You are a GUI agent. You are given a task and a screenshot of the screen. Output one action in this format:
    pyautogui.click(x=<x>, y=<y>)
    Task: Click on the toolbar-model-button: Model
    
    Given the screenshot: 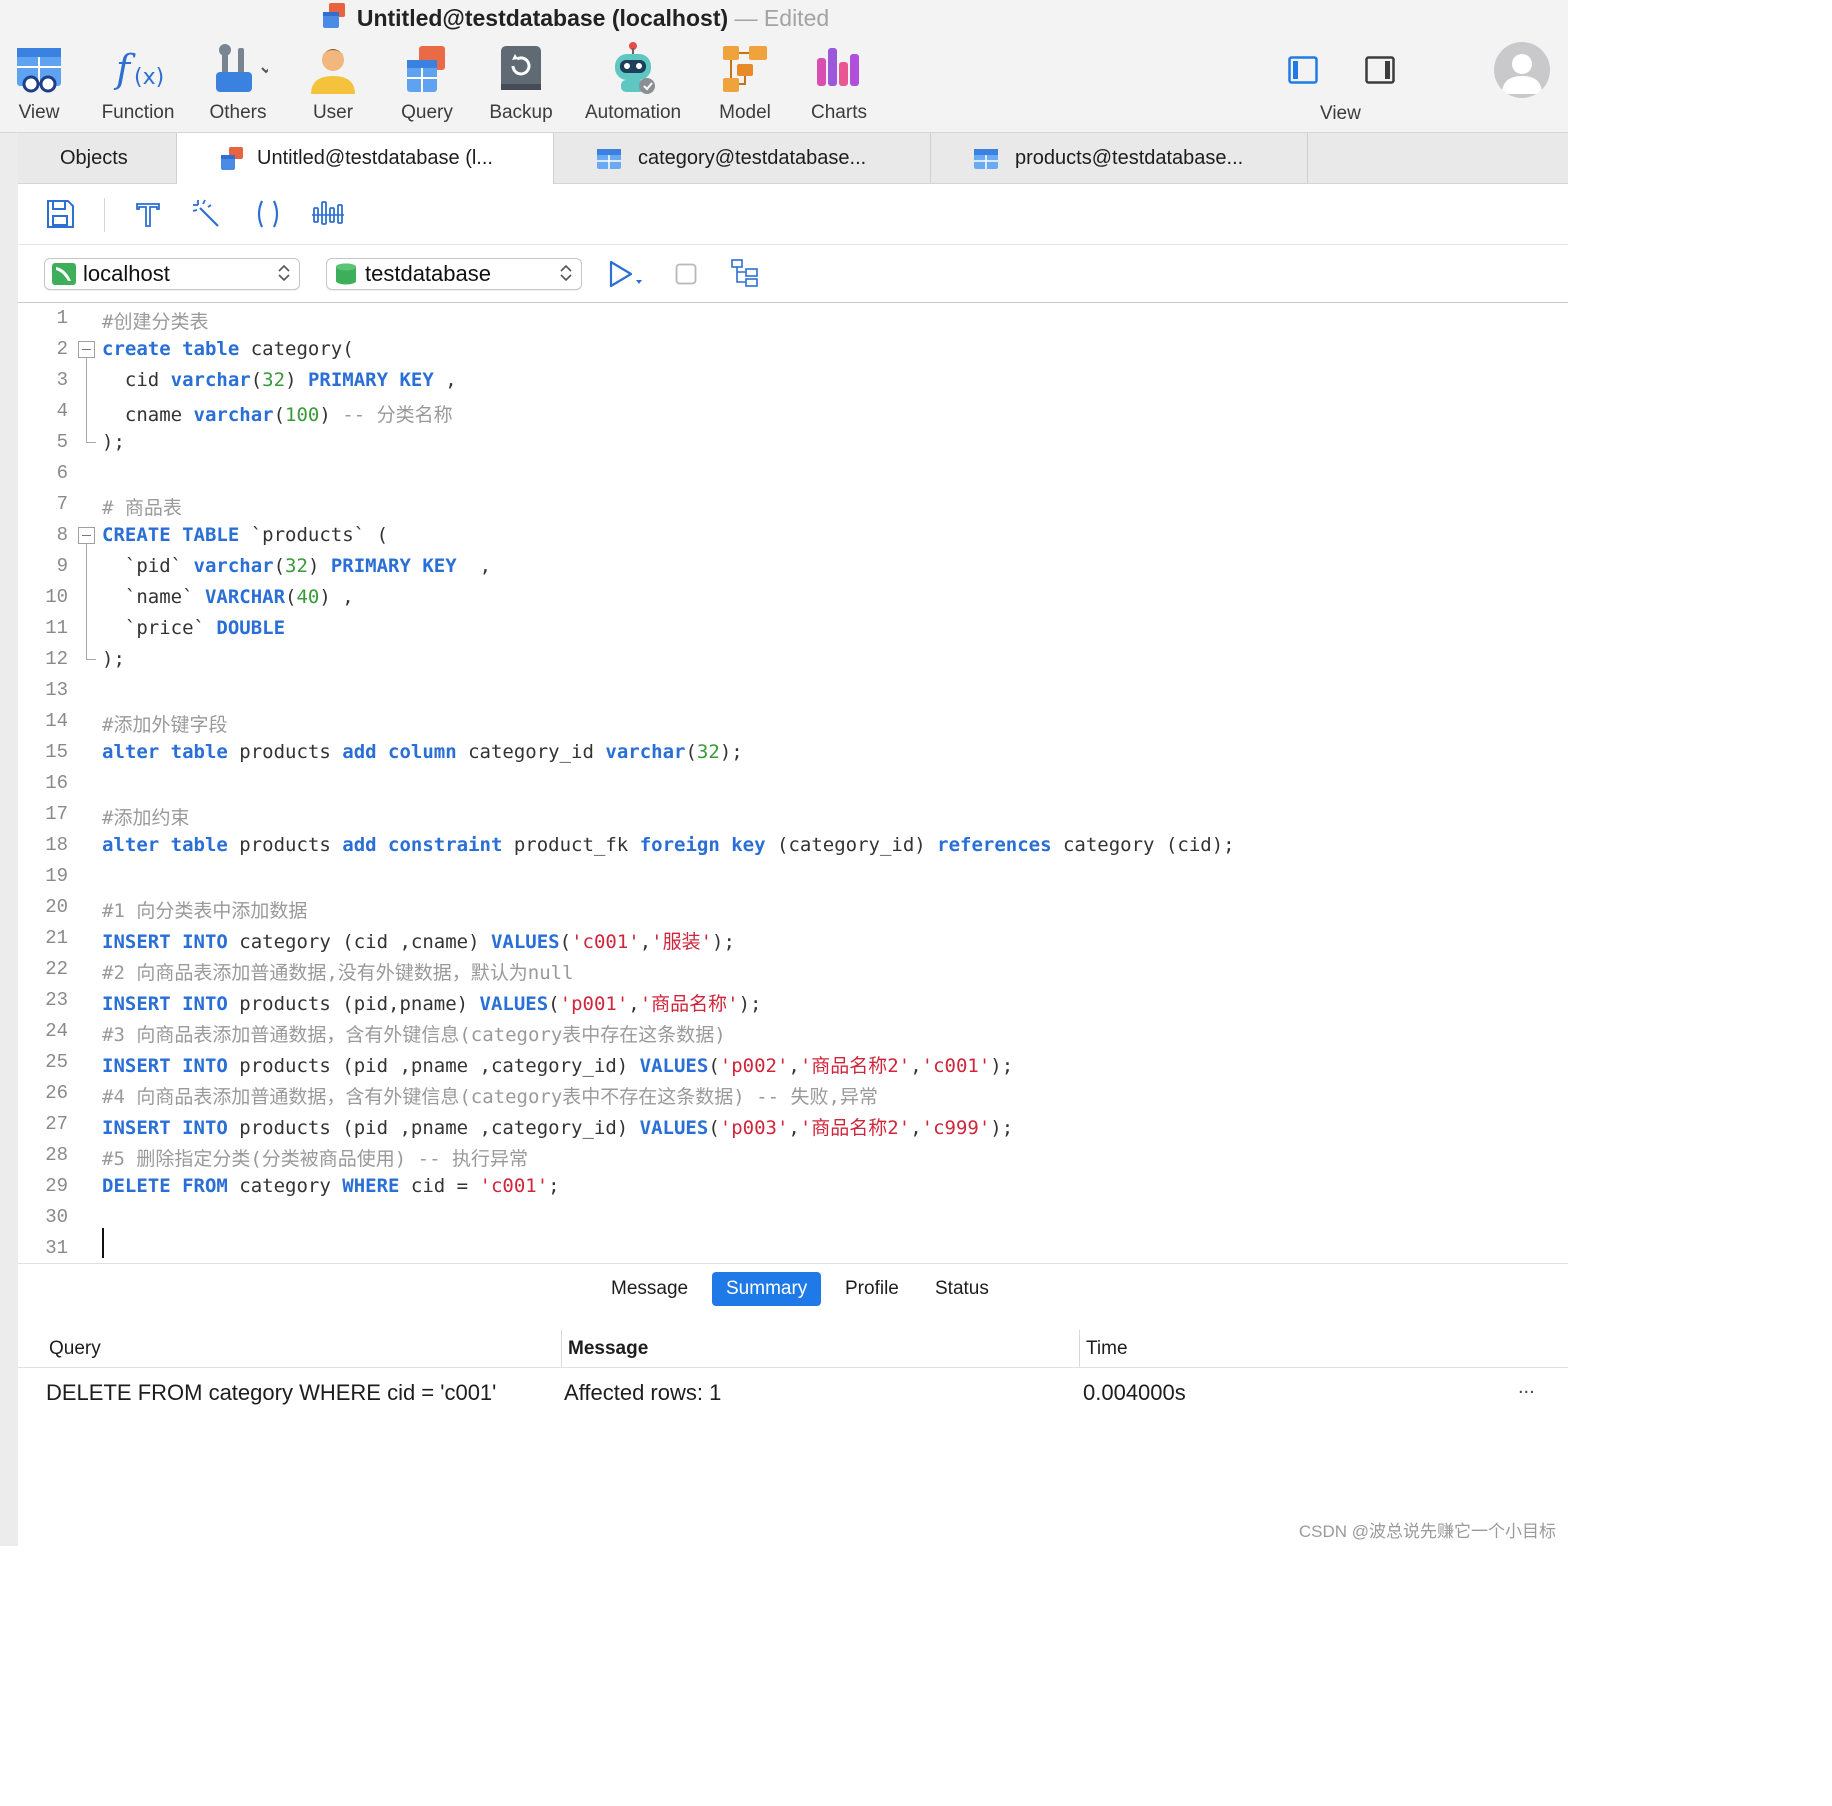 What is the action you would take?
    pyautogui.click(x=745, y=85)
    